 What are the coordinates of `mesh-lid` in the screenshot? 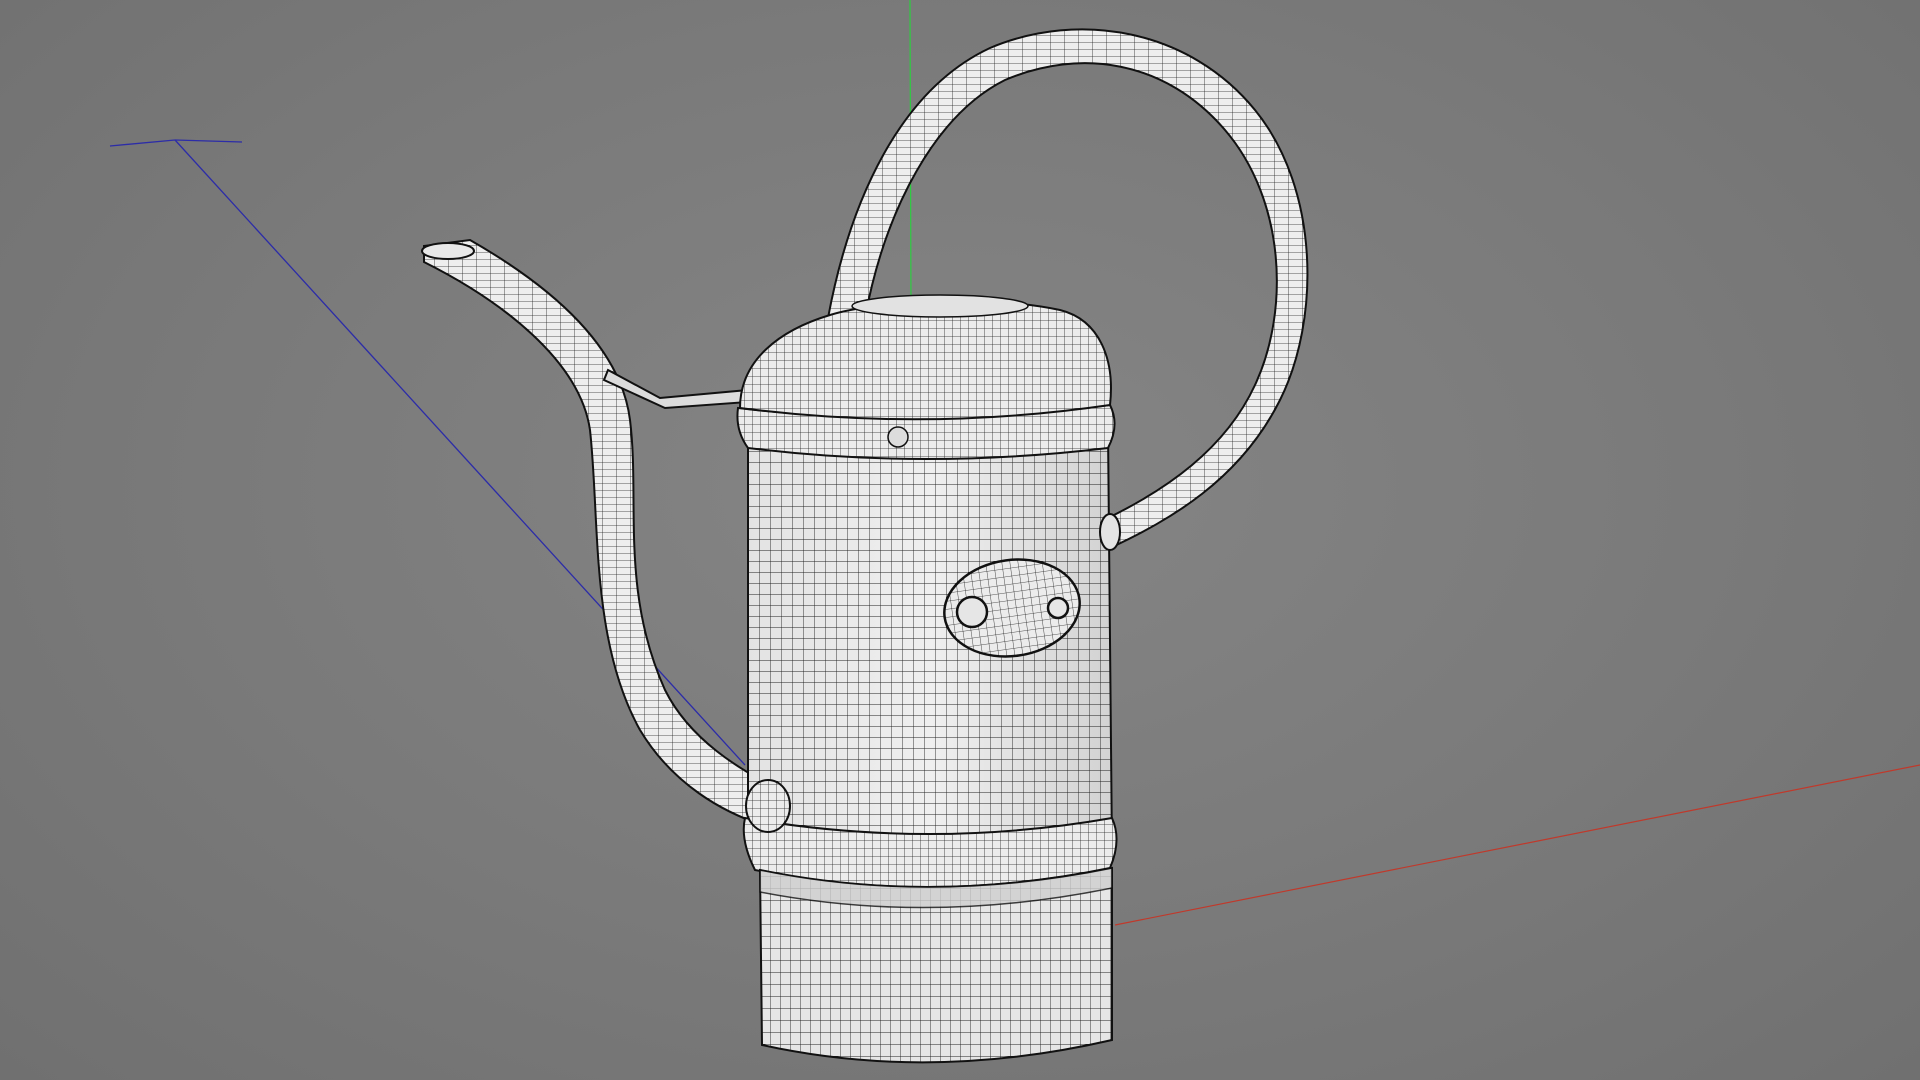 It's located at (925, 360).